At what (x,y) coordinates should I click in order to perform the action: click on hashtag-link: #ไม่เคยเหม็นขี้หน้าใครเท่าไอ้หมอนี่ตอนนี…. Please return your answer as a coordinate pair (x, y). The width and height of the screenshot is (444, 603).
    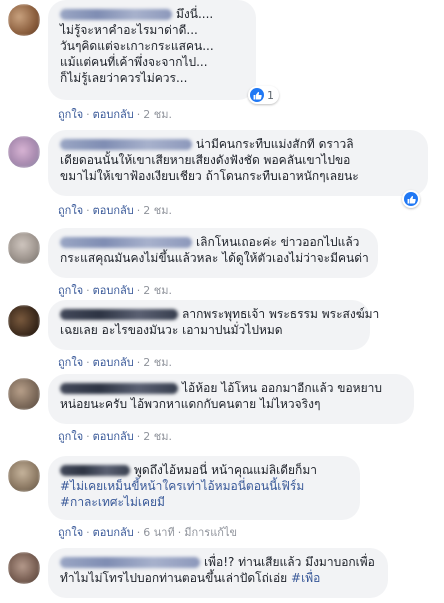
    Looking at the image, I should click on (204, 486).